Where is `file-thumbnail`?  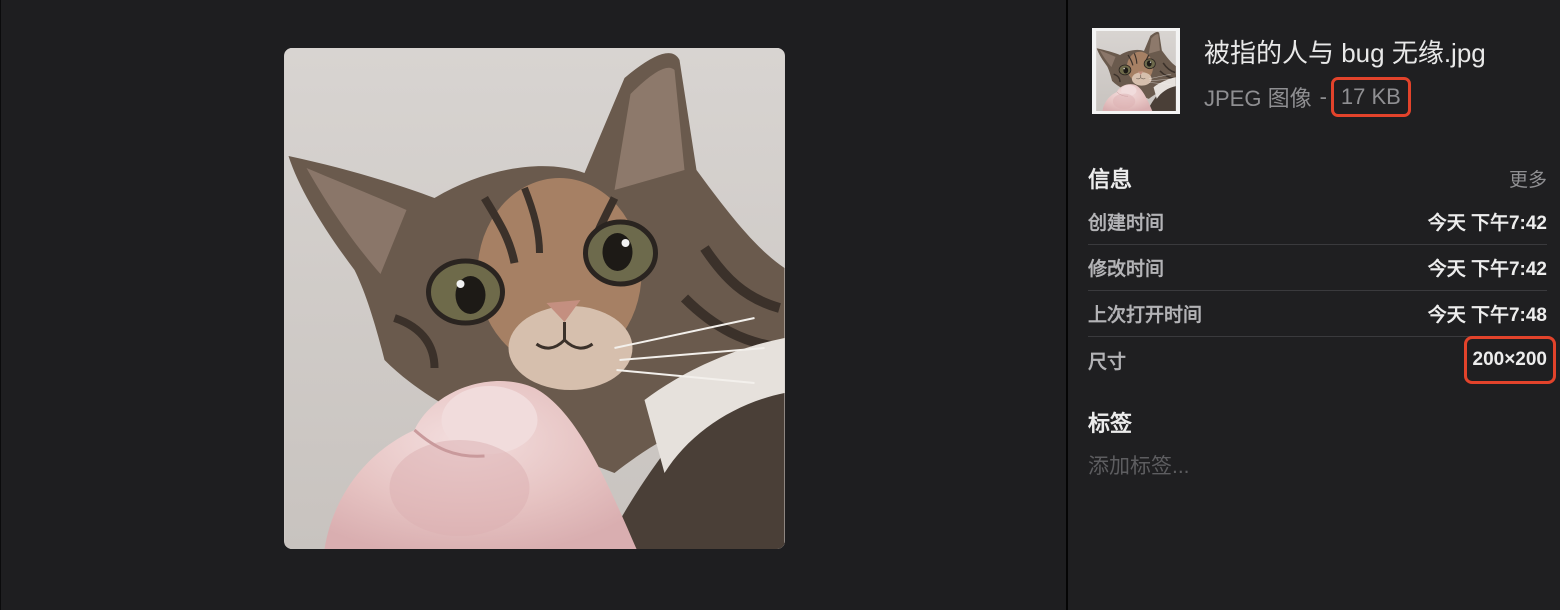 file-thumbnail is located at coordinates (1136, 71).